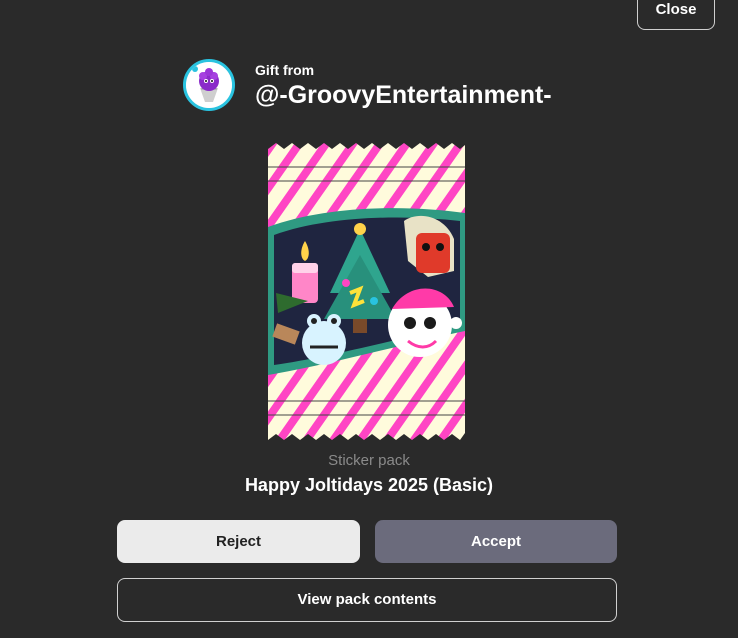 This screenshot has height=638, width=738. Describe the element at coordinates (369, 460) in the screenshot. I see `pack-type-label: Sticker pack` at that location.